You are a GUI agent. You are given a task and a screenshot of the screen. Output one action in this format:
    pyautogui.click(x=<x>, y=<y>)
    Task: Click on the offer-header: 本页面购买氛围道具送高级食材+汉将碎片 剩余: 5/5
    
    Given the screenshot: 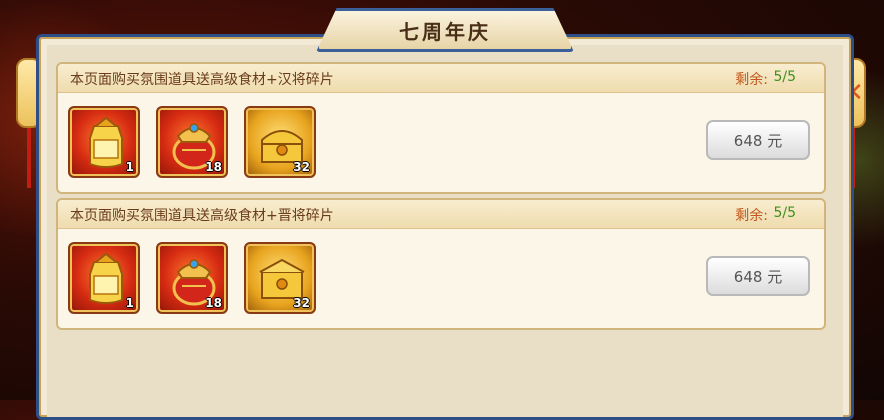 What is the action you would take?
    pyautogui.click(x=441, y=78)
    